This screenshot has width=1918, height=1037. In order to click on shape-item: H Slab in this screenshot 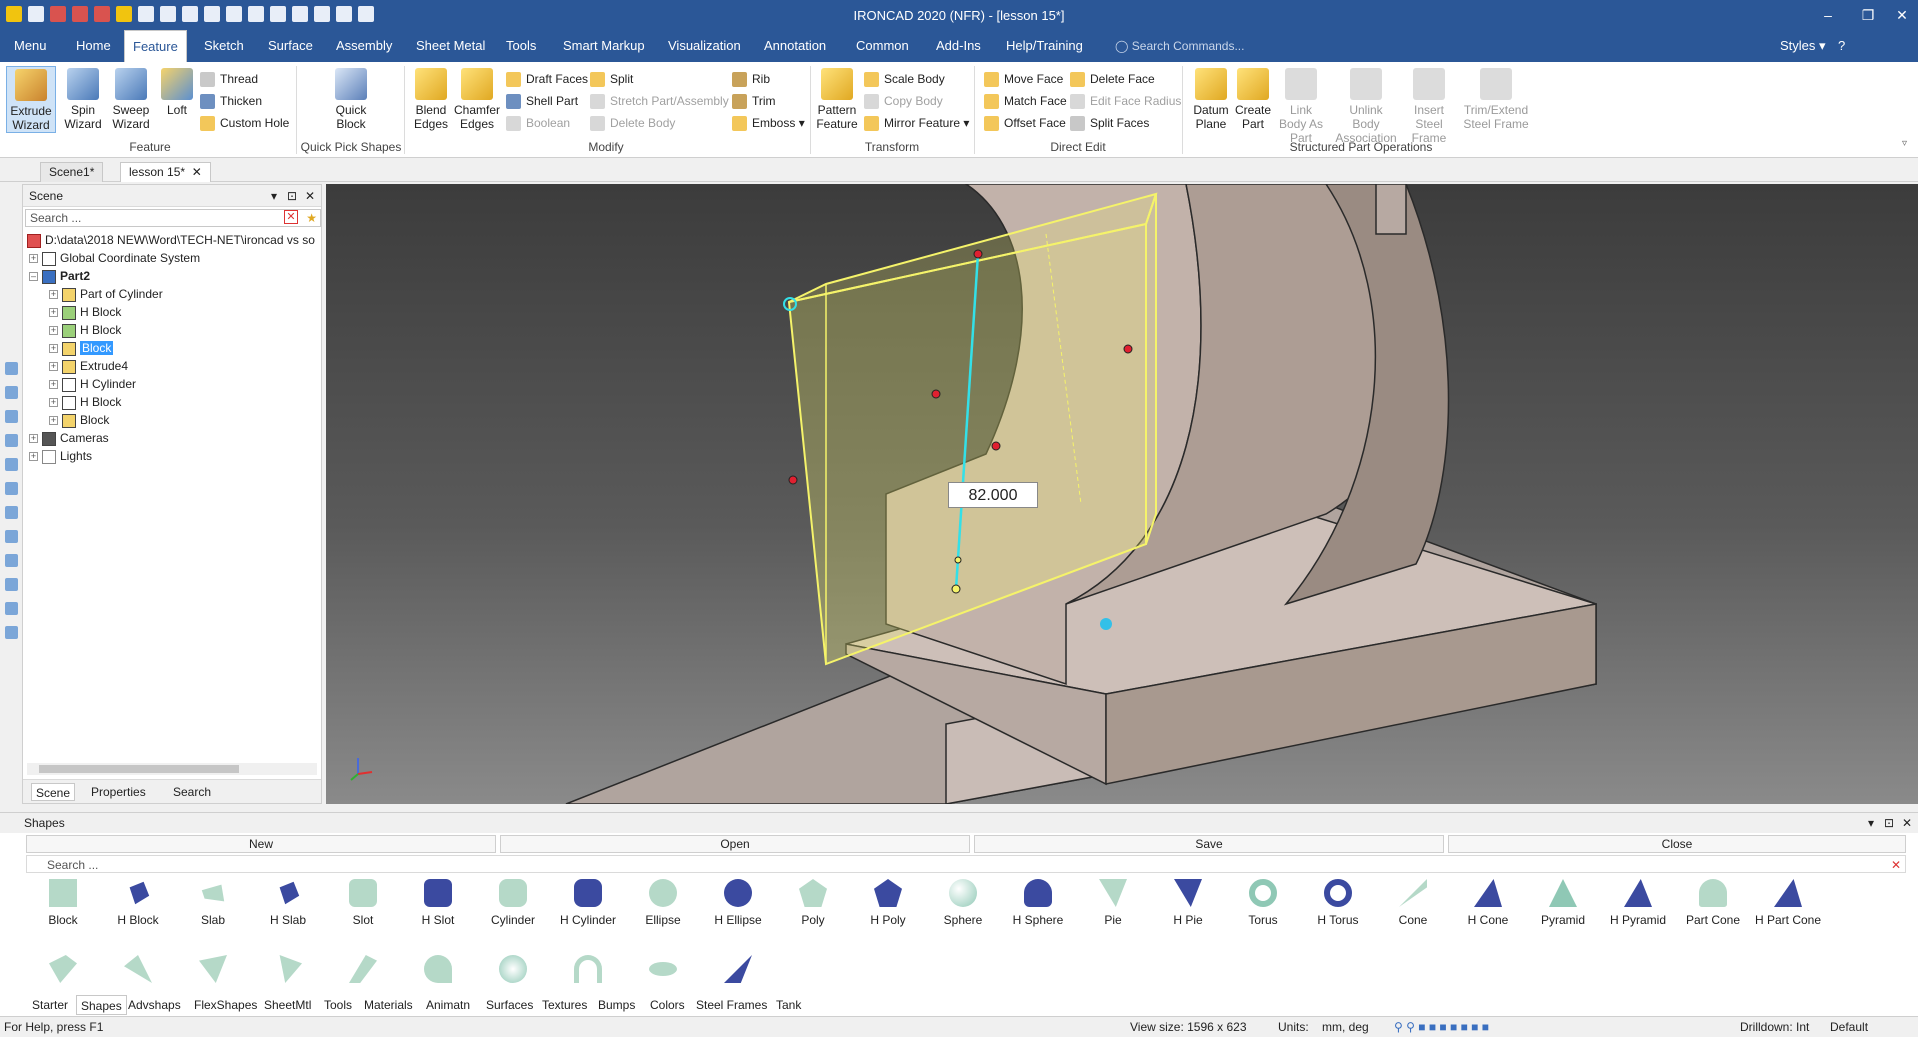, I will do `click(288, 903)`.